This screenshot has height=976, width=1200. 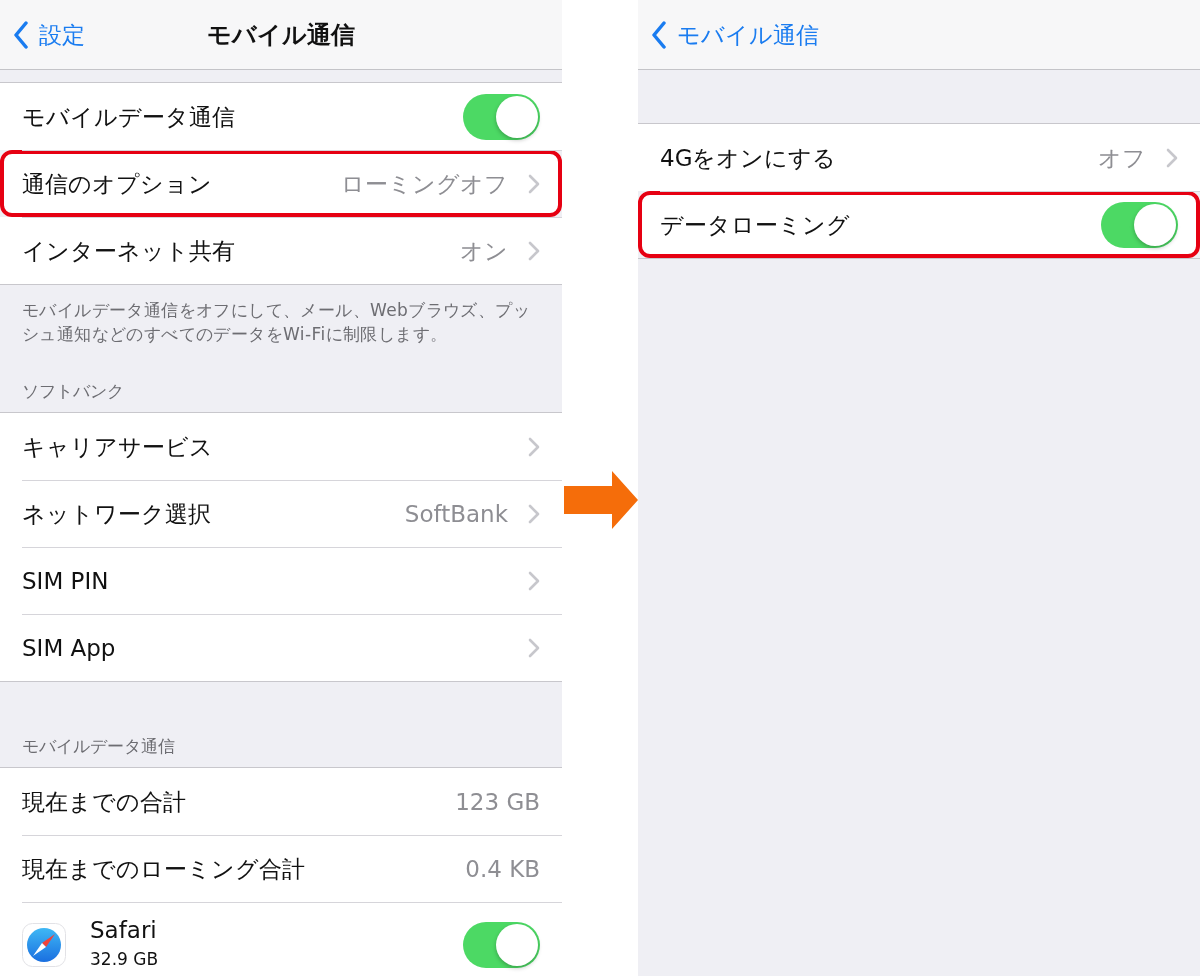 I want to click on row-value: オフ, so click(x=1122, y=158).